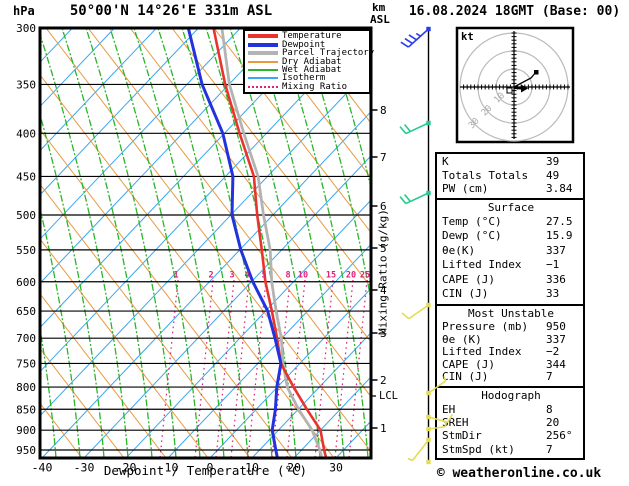 The width and height of the screenshot is (629, 486). I want to click on stats-table-title: Surface, so click(511, 207).